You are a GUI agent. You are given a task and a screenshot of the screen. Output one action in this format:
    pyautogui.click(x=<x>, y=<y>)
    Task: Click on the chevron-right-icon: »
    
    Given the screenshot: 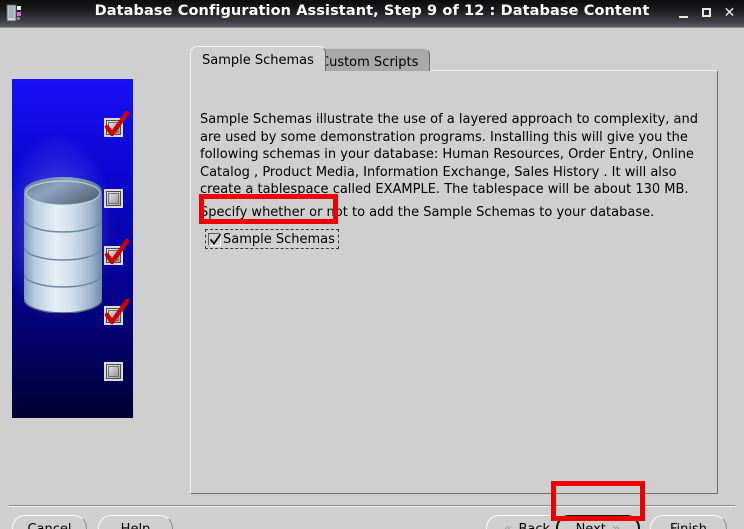 What is the action you would take?
    pyautogui.click(x=616, y=525)
    